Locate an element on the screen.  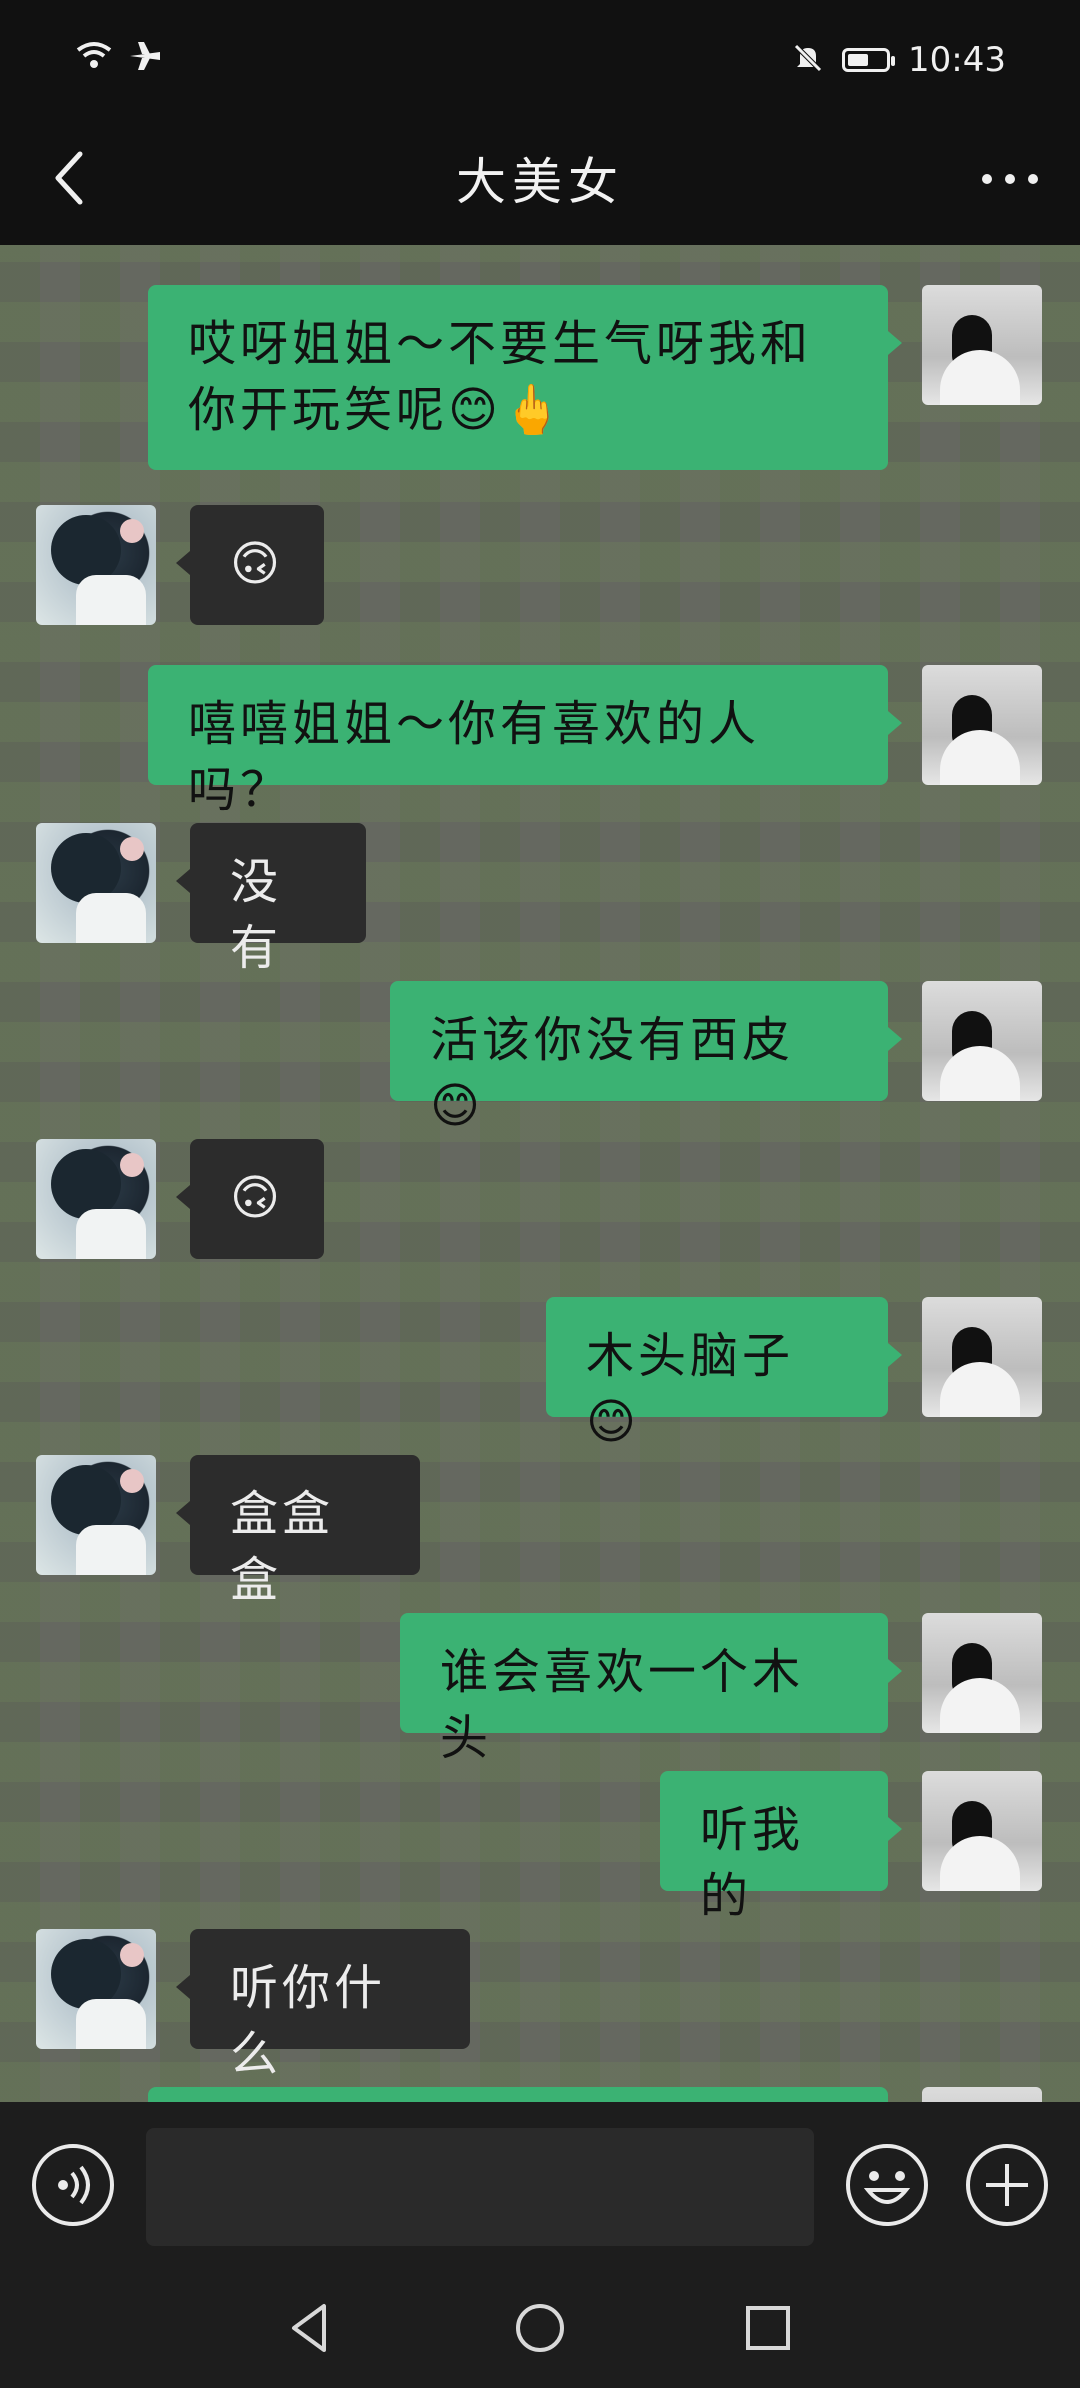
message-row: 盒盒盒 is located at coordinates (540, 1531).